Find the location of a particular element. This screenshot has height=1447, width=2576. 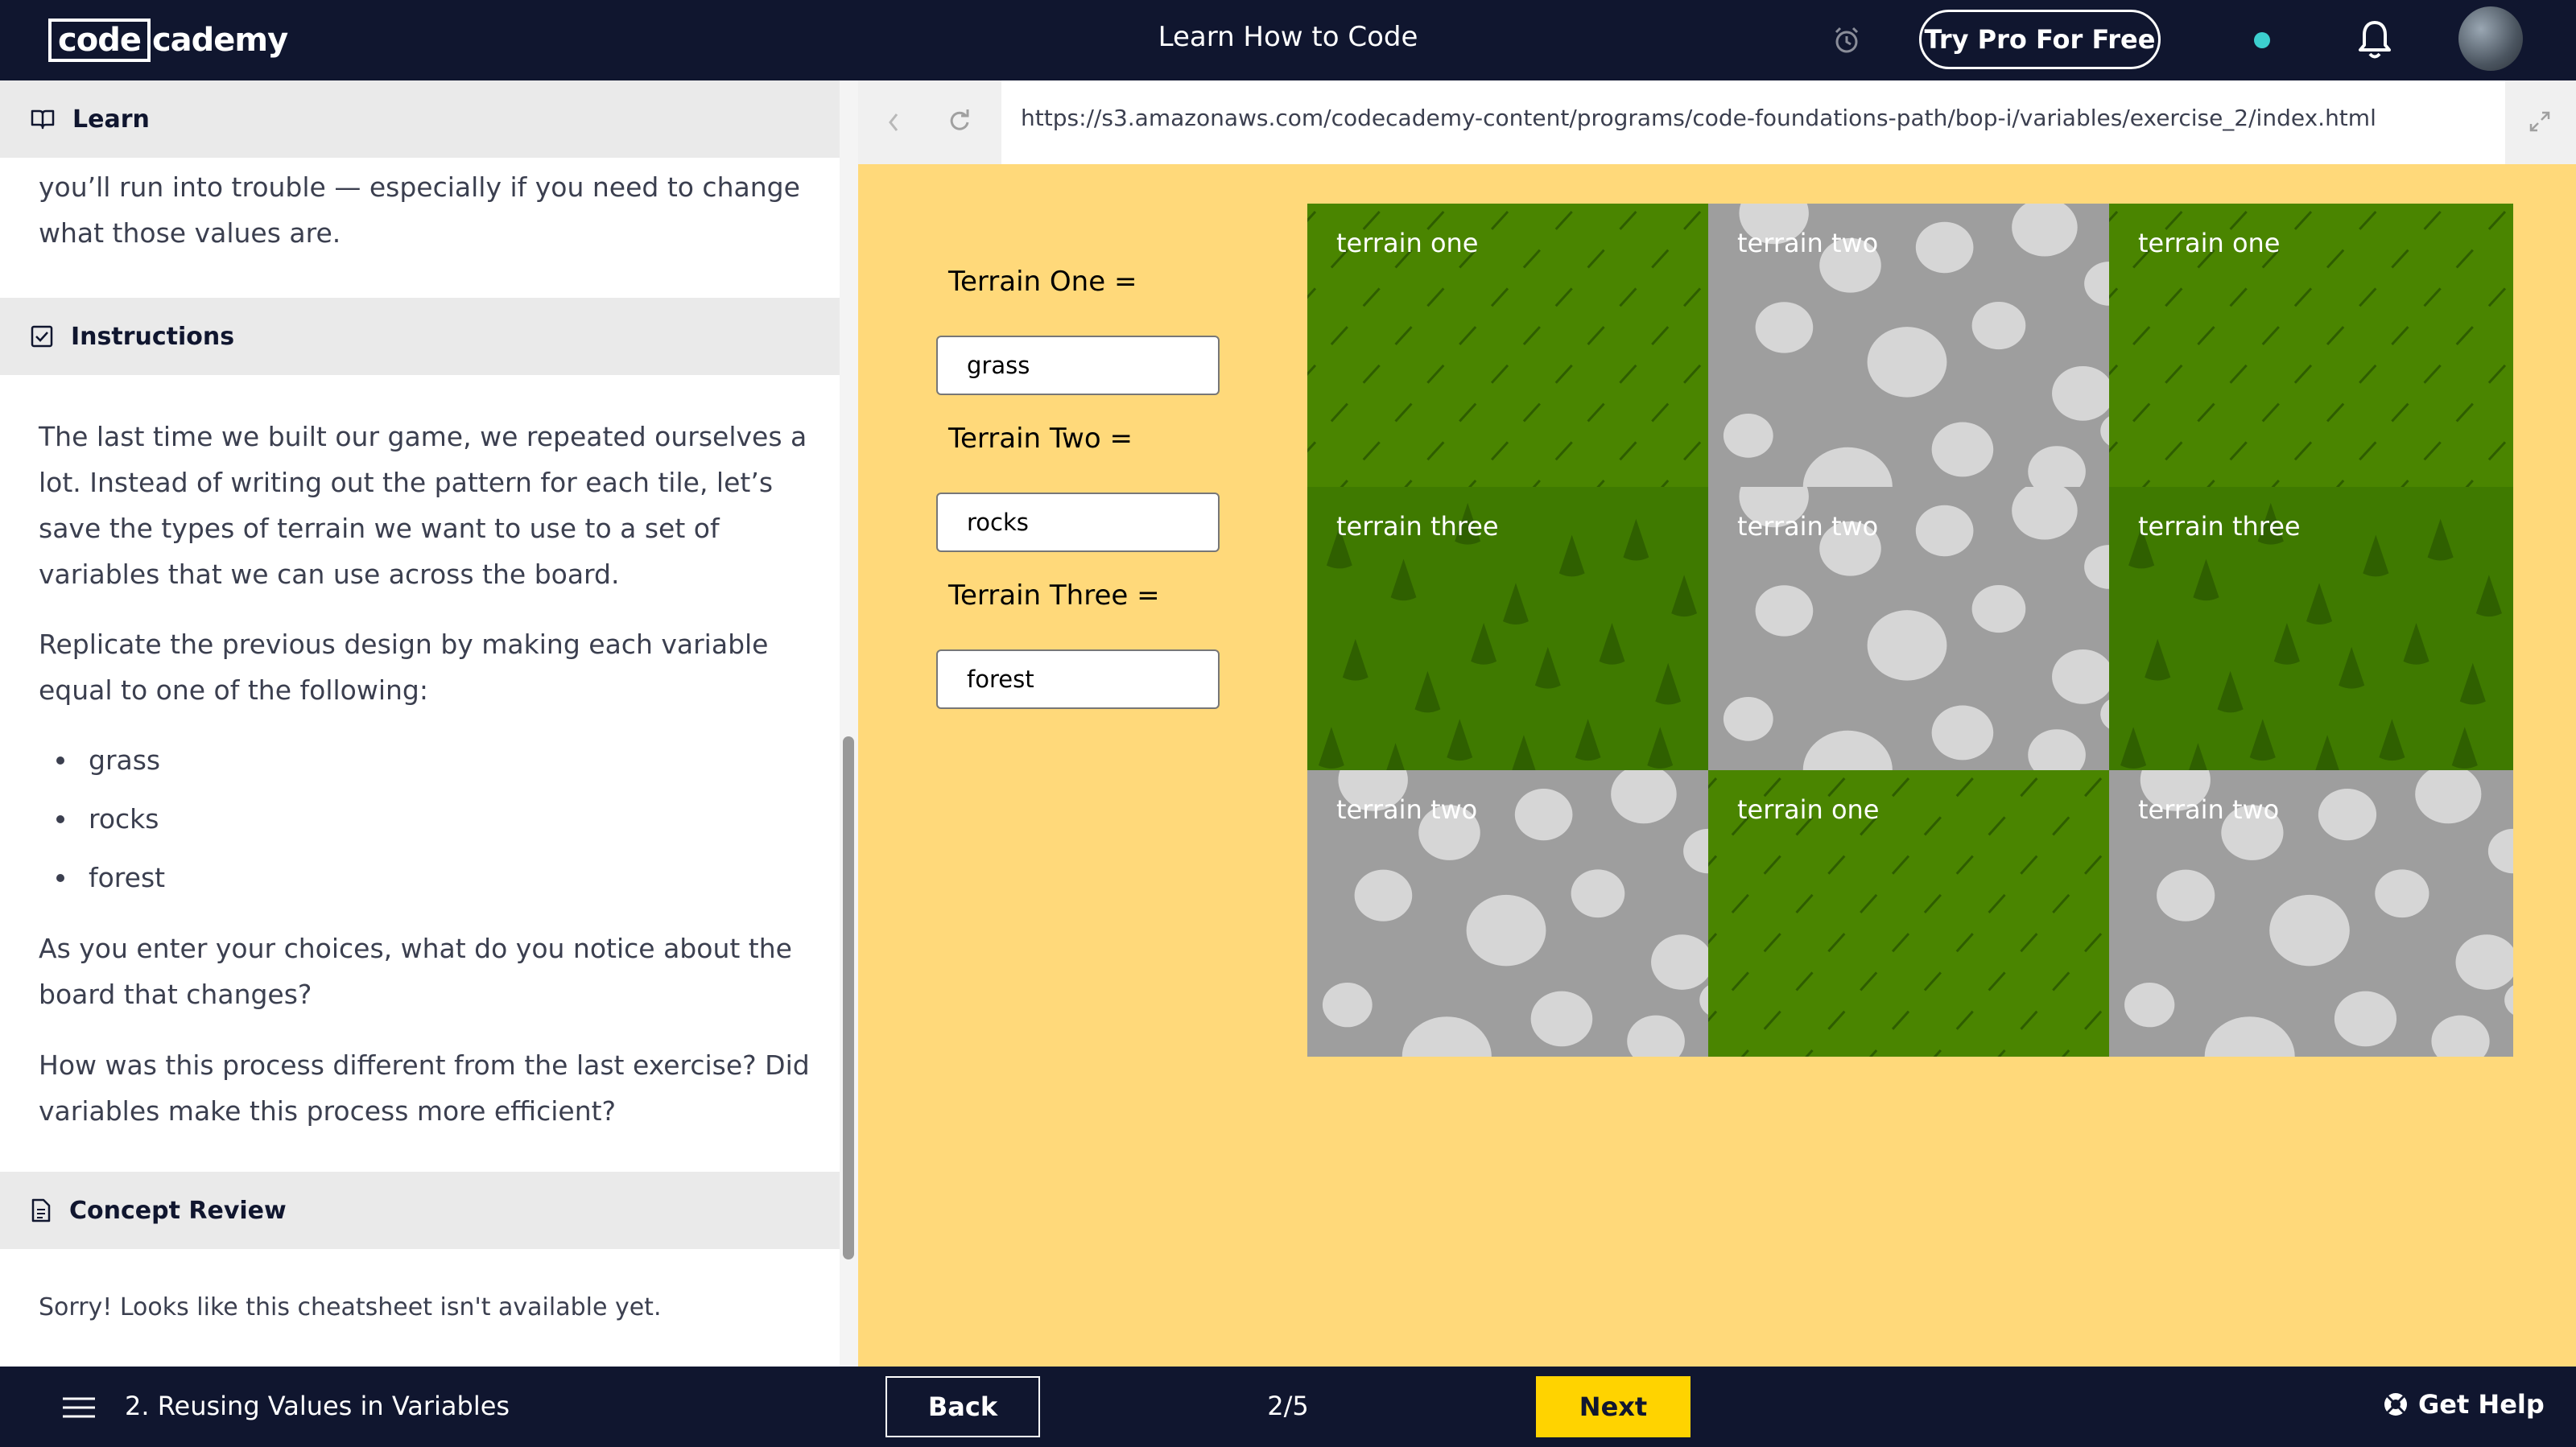

list-item: forest is located at coordinates (418, 878).